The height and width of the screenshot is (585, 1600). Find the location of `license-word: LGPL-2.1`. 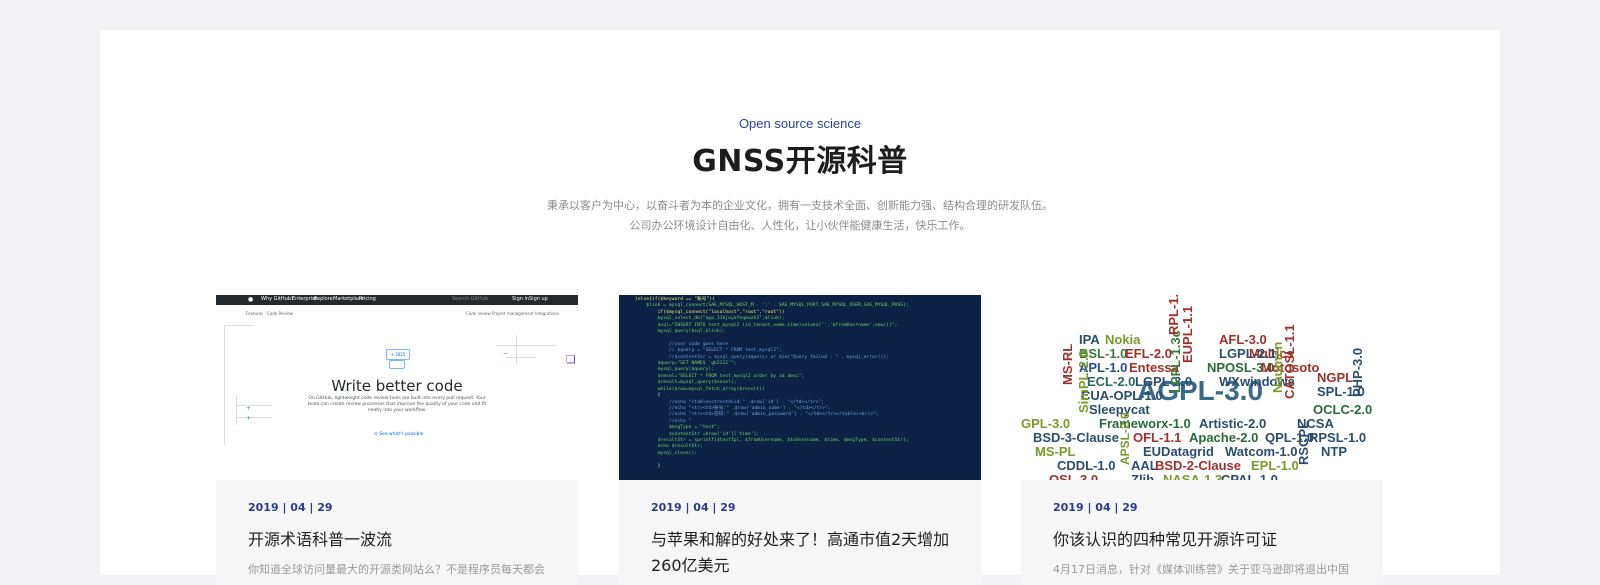

license-word: LGPL-2.1 is located at coordinates (1248, 353).